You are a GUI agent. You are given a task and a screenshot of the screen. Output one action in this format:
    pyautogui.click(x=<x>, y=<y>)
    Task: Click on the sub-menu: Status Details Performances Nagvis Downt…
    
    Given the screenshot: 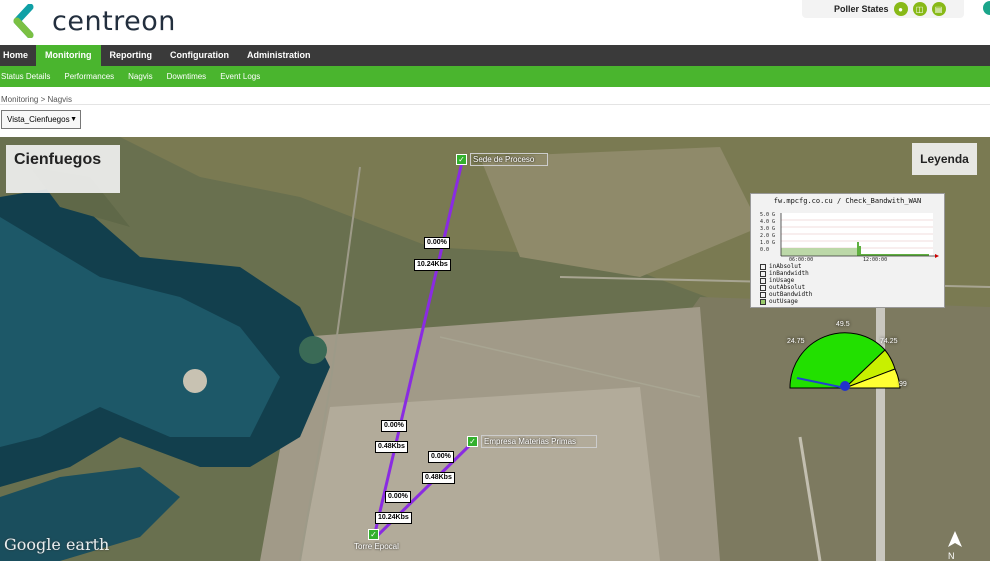 What is the action you would take?
    pyautogui.click(x=495, y=76)
    